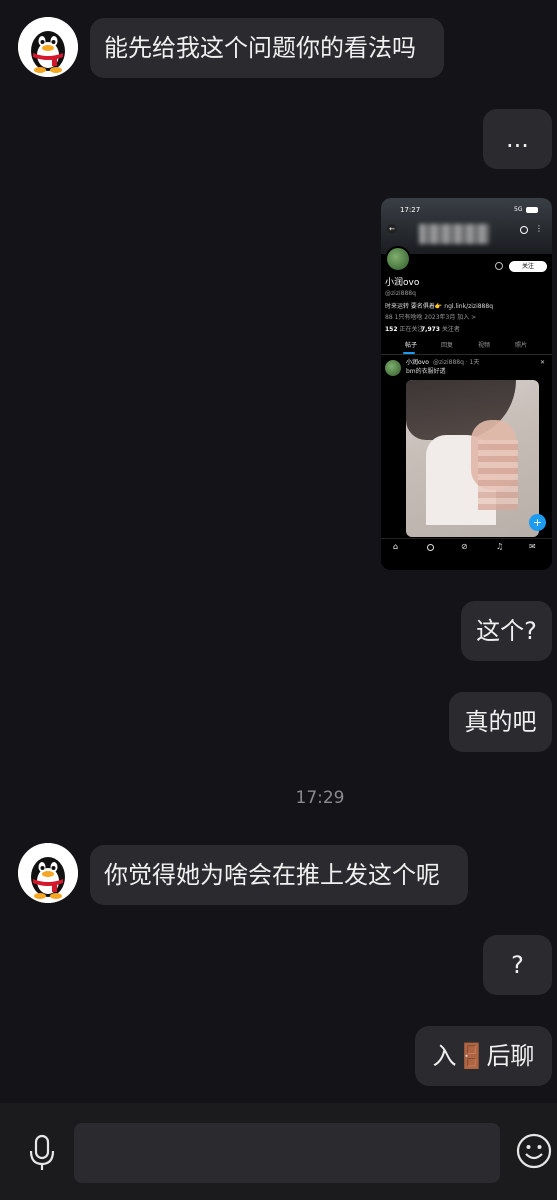  I want to click on message-text: 真的吧, so click(500, 722).